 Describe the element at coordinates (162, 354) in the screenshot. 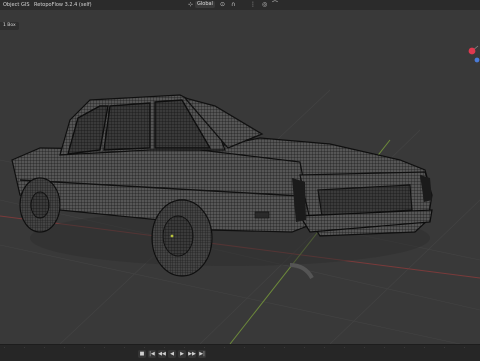

I see `prev-keyframe-button: ◀◀` at that location.